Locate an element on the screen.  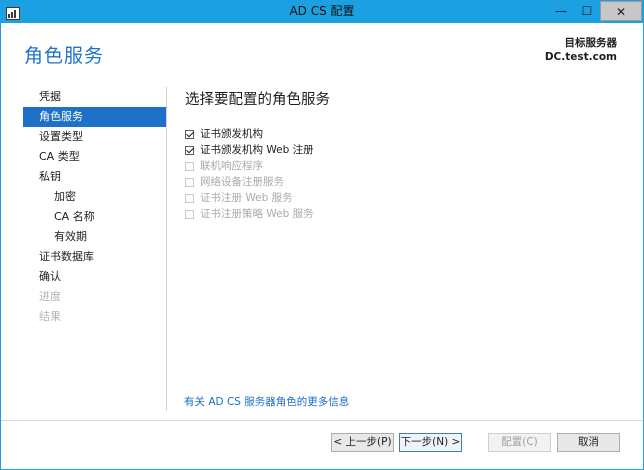
role-checkbox-row: 证书颁发机构 Web 注册 is located at coordinates (249, 150).